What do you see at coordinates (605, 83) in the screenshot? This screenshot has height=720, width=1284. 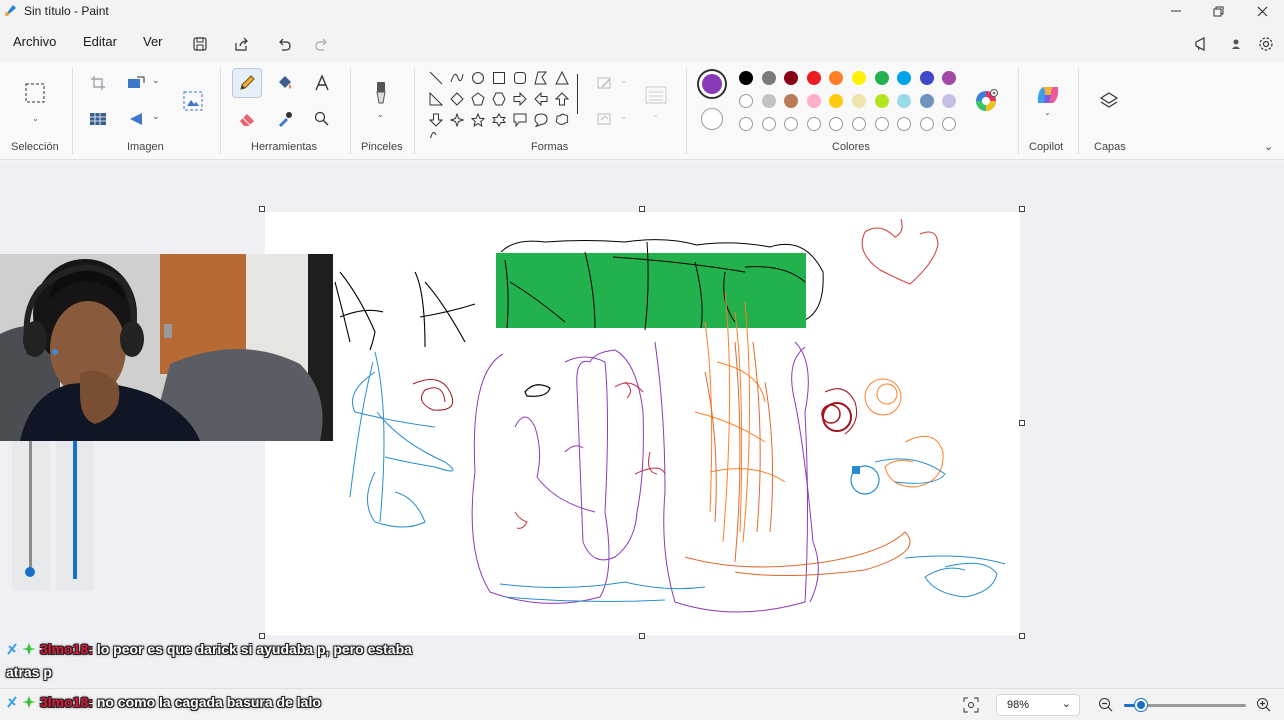 I see `shape-outline-button` at bounding box center [605, 83].